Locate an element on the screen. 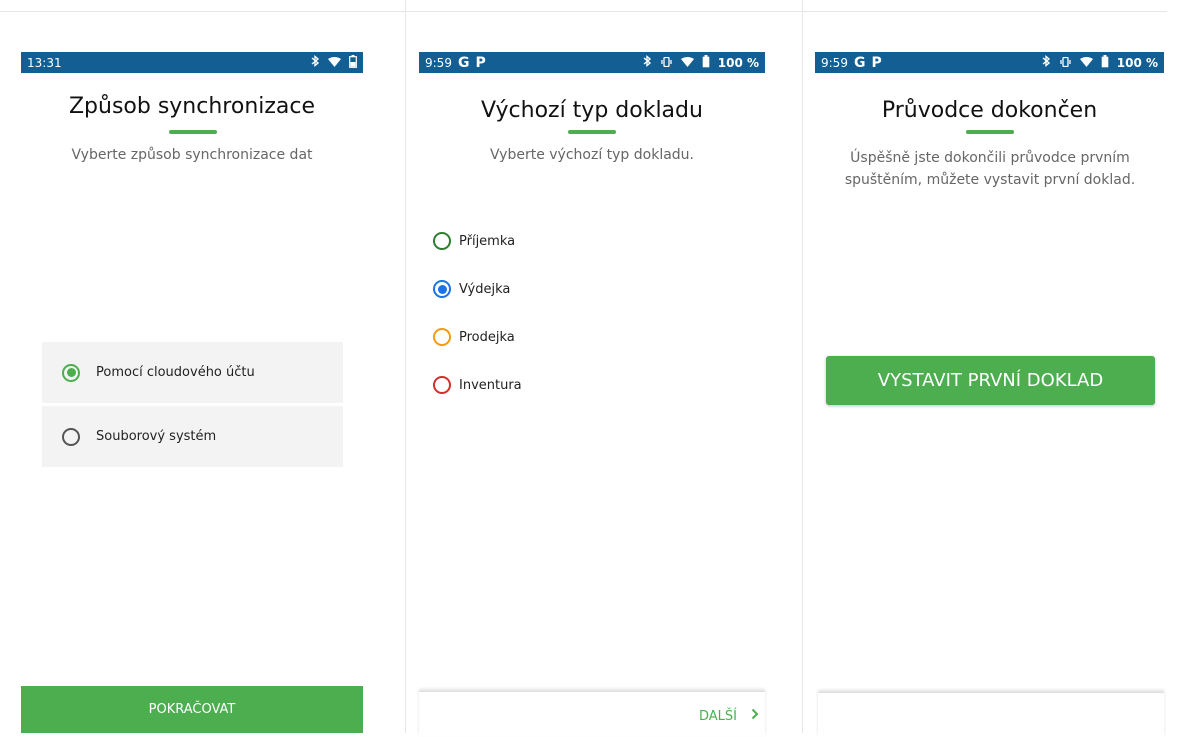  option-label: Výdejka is located at coordinates (485, 289).